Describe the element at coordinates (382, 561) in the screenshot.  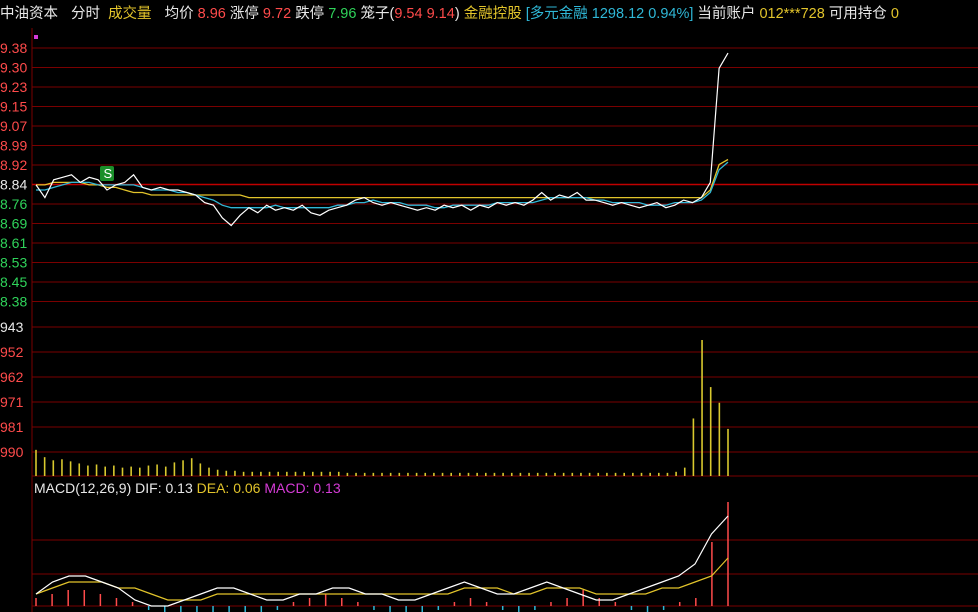
I see `dif-line` at that location.